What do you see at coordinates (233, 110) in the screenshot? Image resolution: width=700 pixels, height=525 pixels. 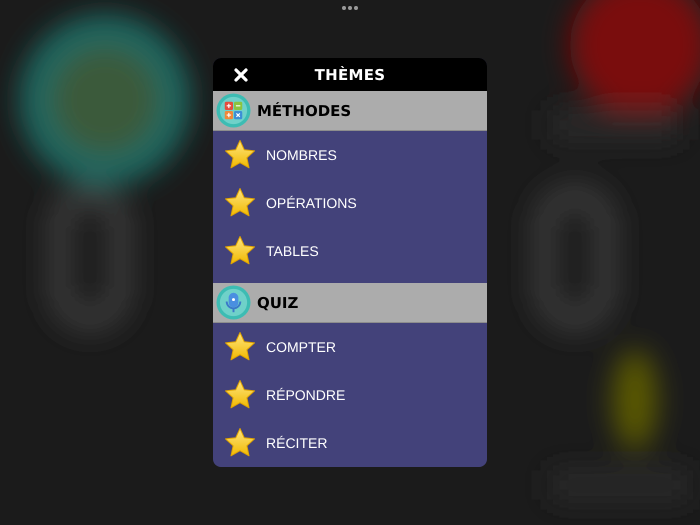 I see `calculator-icon` at bounding box center [233, 110].